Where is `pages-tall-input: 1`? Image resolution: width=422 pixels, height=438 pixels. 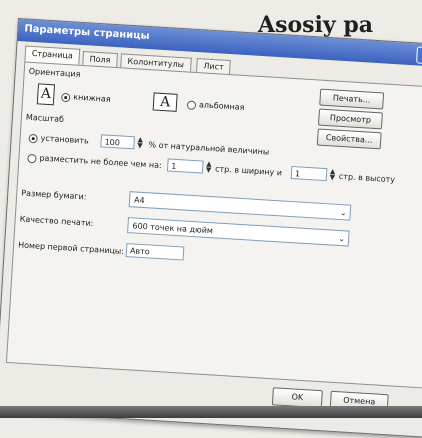 pages-tall-input: 1 is located at coordinates (309, 173).